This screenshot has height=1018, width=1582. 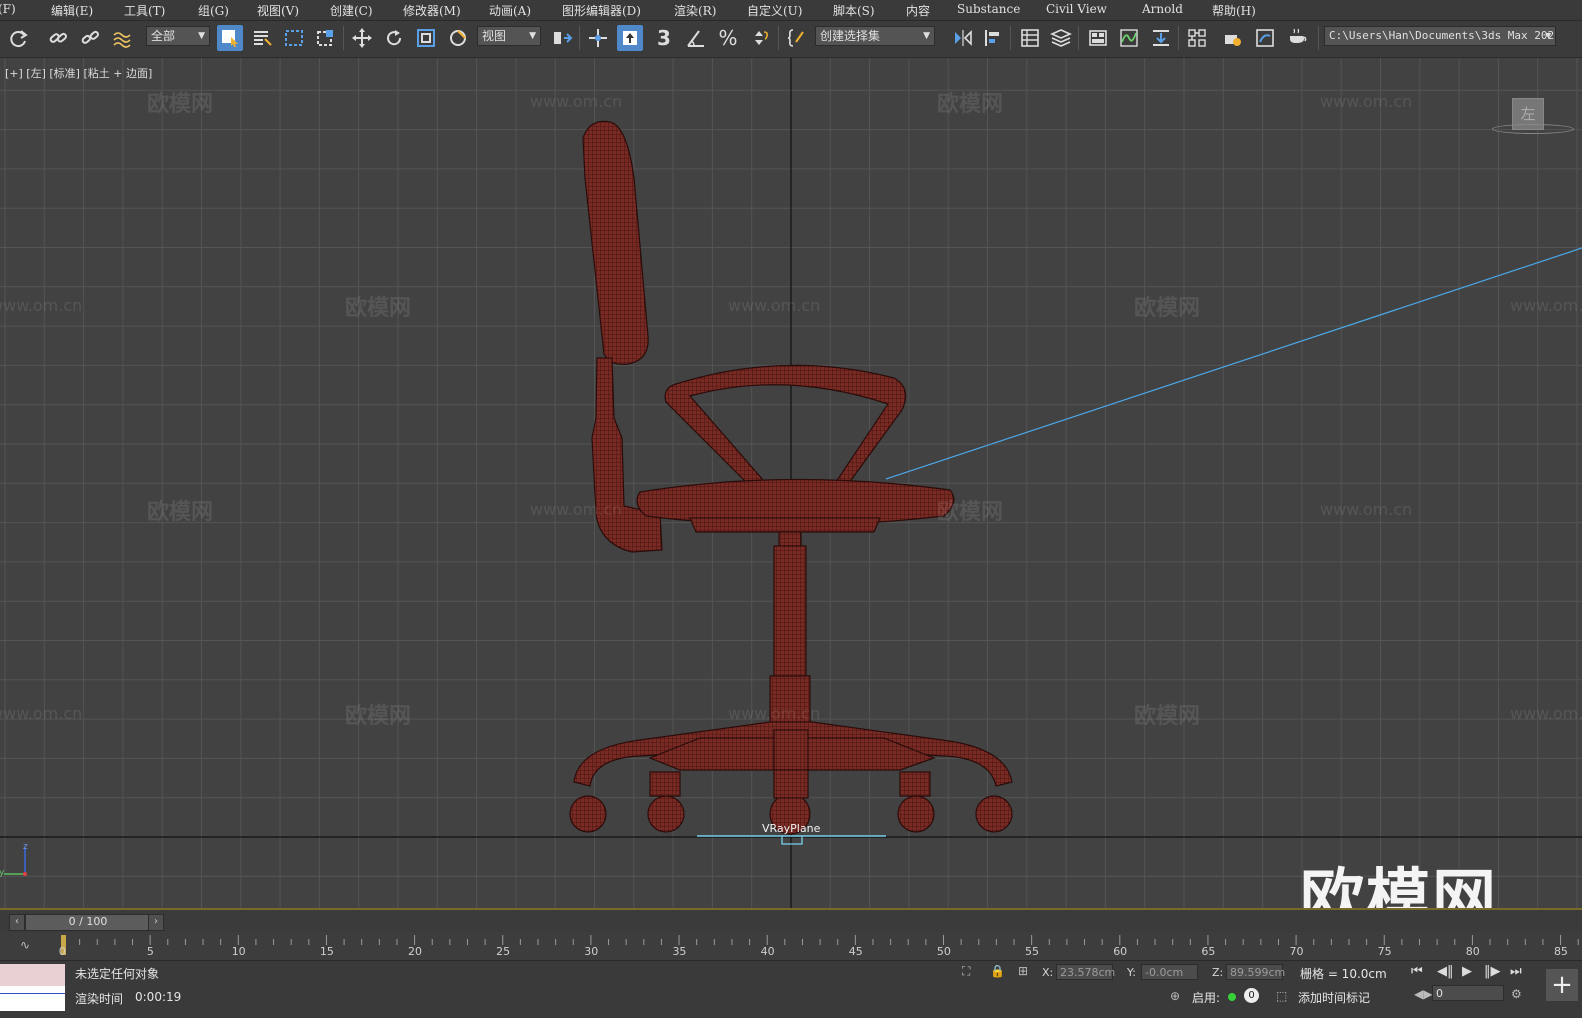 I want to click on add-time-tag-text: 添加时间标记, so click(x=1334, y=997).